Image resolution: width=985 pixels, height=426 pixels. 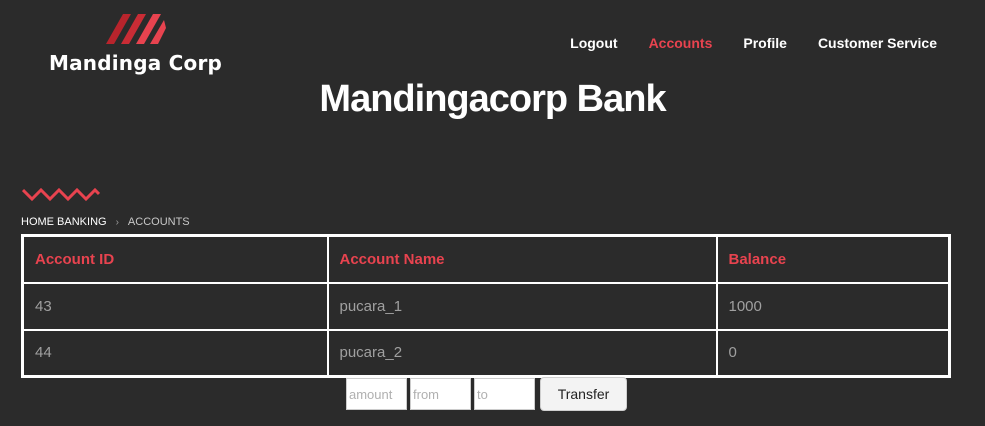 What do you see at coordinates (175, 353) in the screenshot?
I see `cell-account-id: 44` at bounding box center [175, 353].